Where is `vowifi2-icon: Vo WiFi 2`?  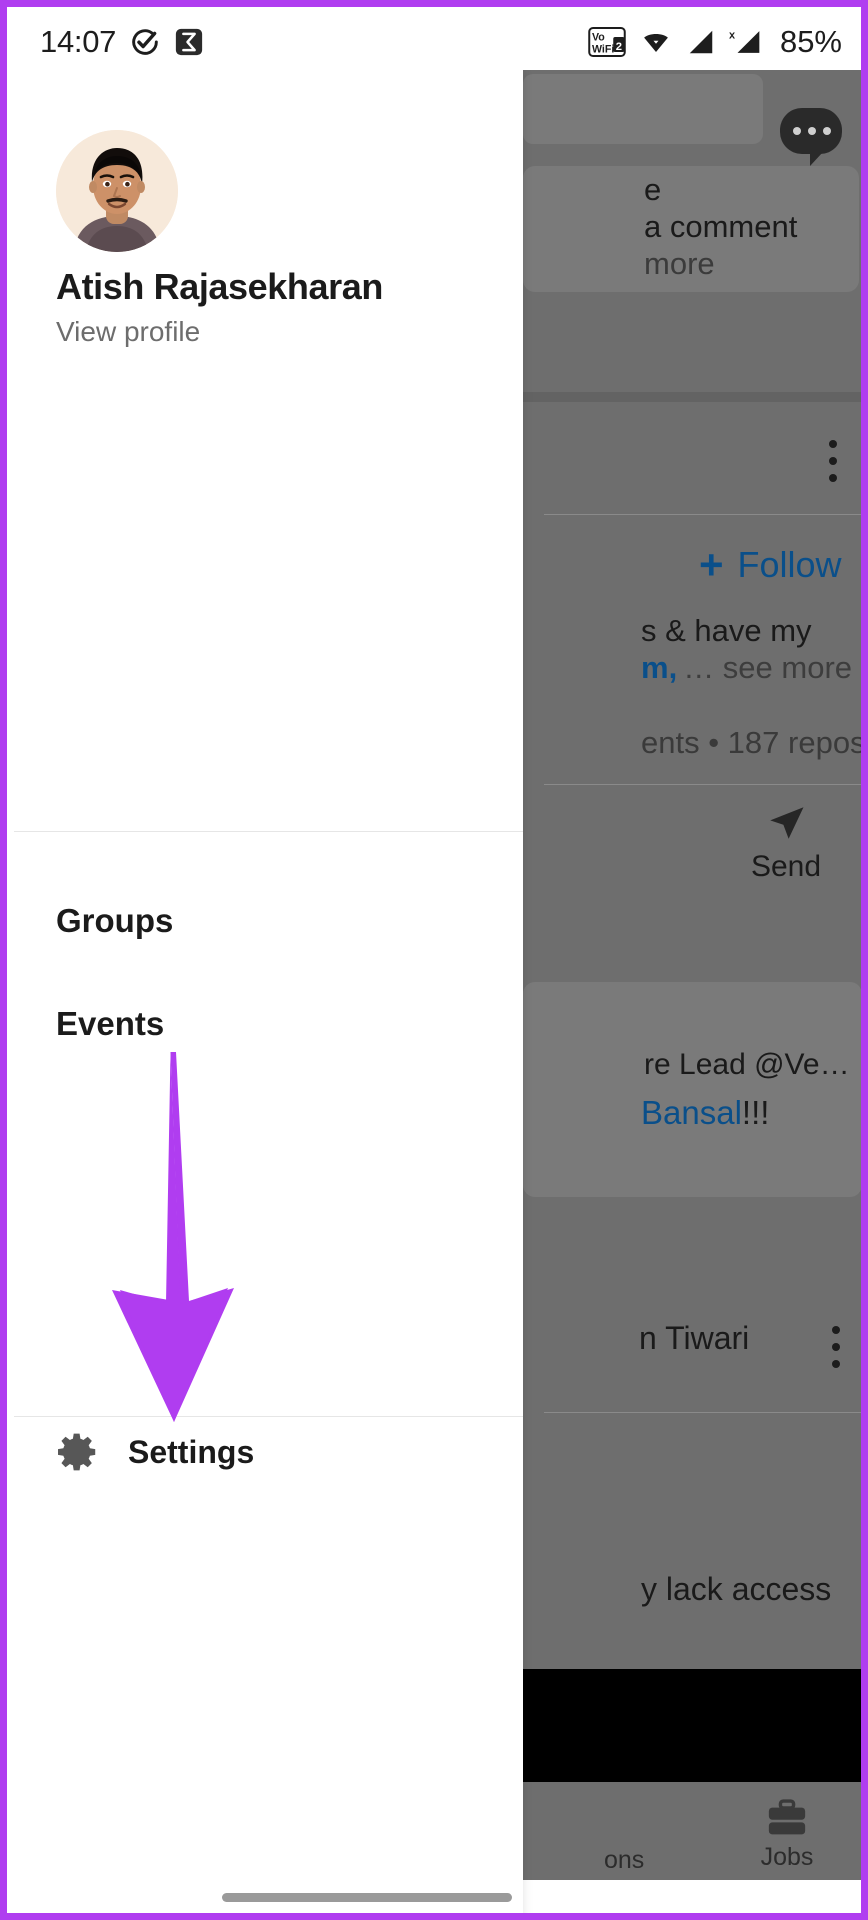
vowifi2-icon: Vo WiFi 2 is located at coordinates (607, 42).